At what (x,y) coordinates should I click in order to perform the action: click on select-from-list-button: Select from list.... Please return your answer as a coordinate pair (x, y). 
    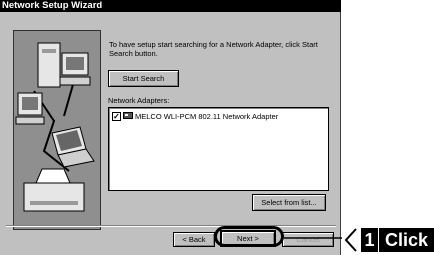
    Looking at the image, I should click on (289, 202).